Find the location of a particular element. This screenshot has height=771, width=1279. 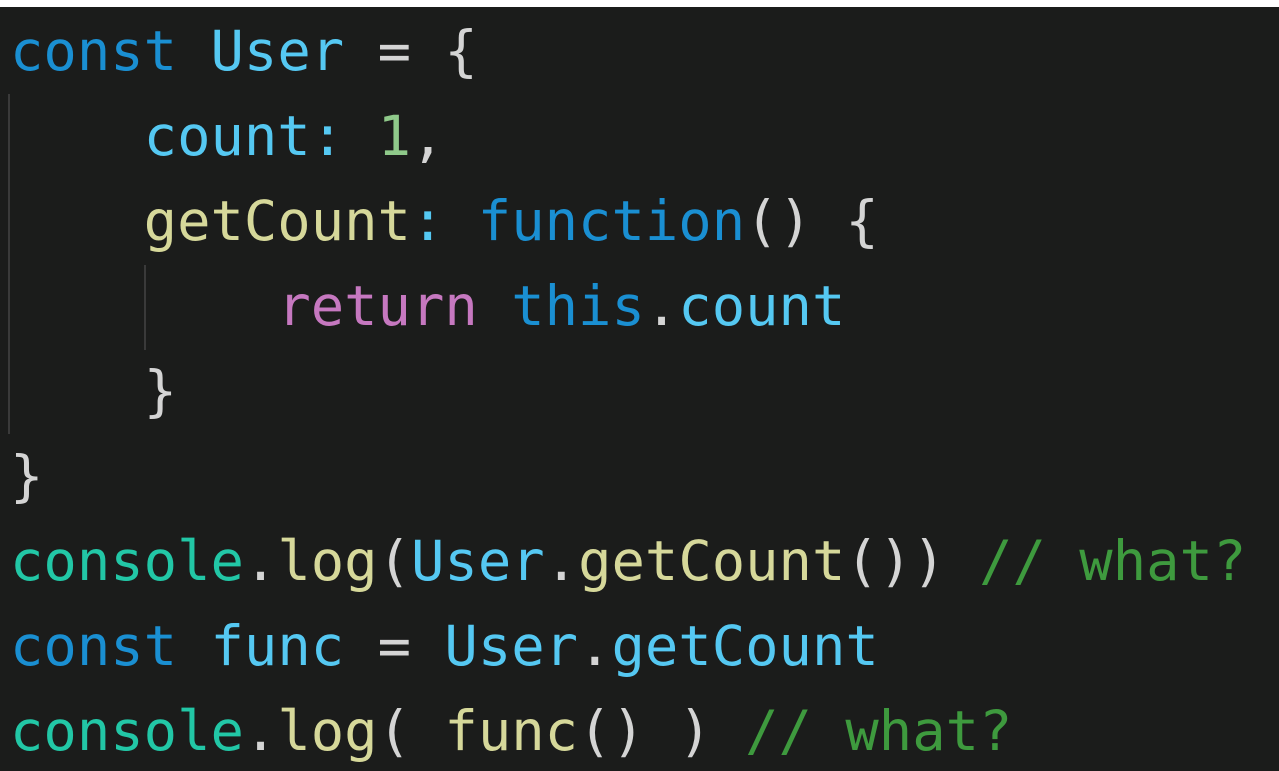

code-line: const User = { is located at coordinates (628, 51).